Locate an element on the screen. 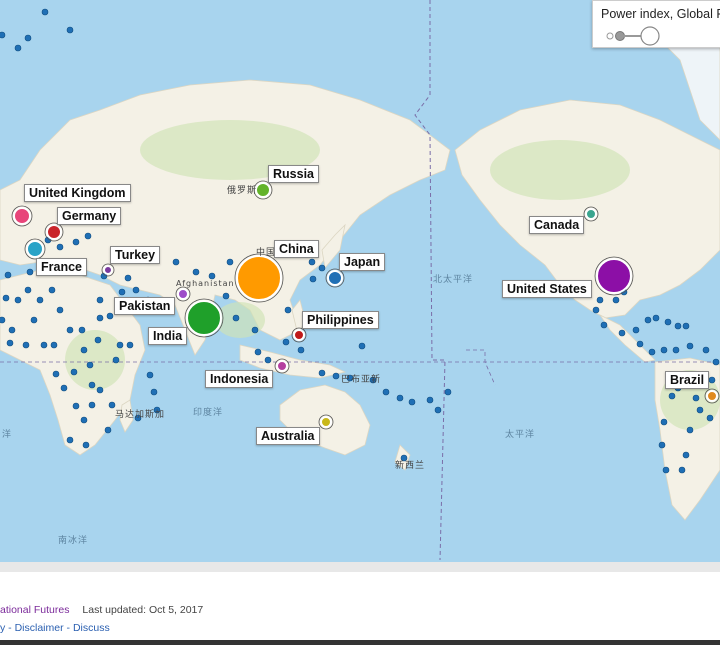 The width and height of the screenshot is (720, 645). label-united-kingdom: United Kingdom is located at coordinates (77, 193).